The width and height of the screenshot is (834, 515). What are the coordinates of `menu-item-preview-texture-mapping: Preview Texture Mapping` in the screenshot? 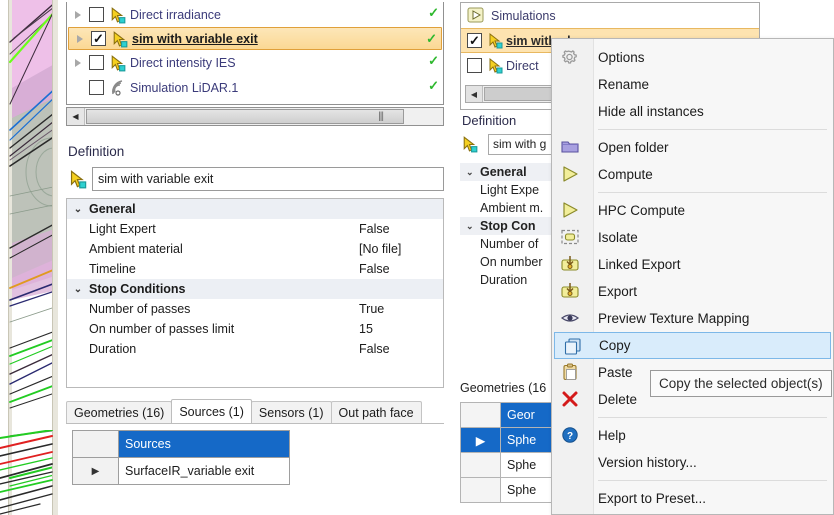 It's located at (692, 318).